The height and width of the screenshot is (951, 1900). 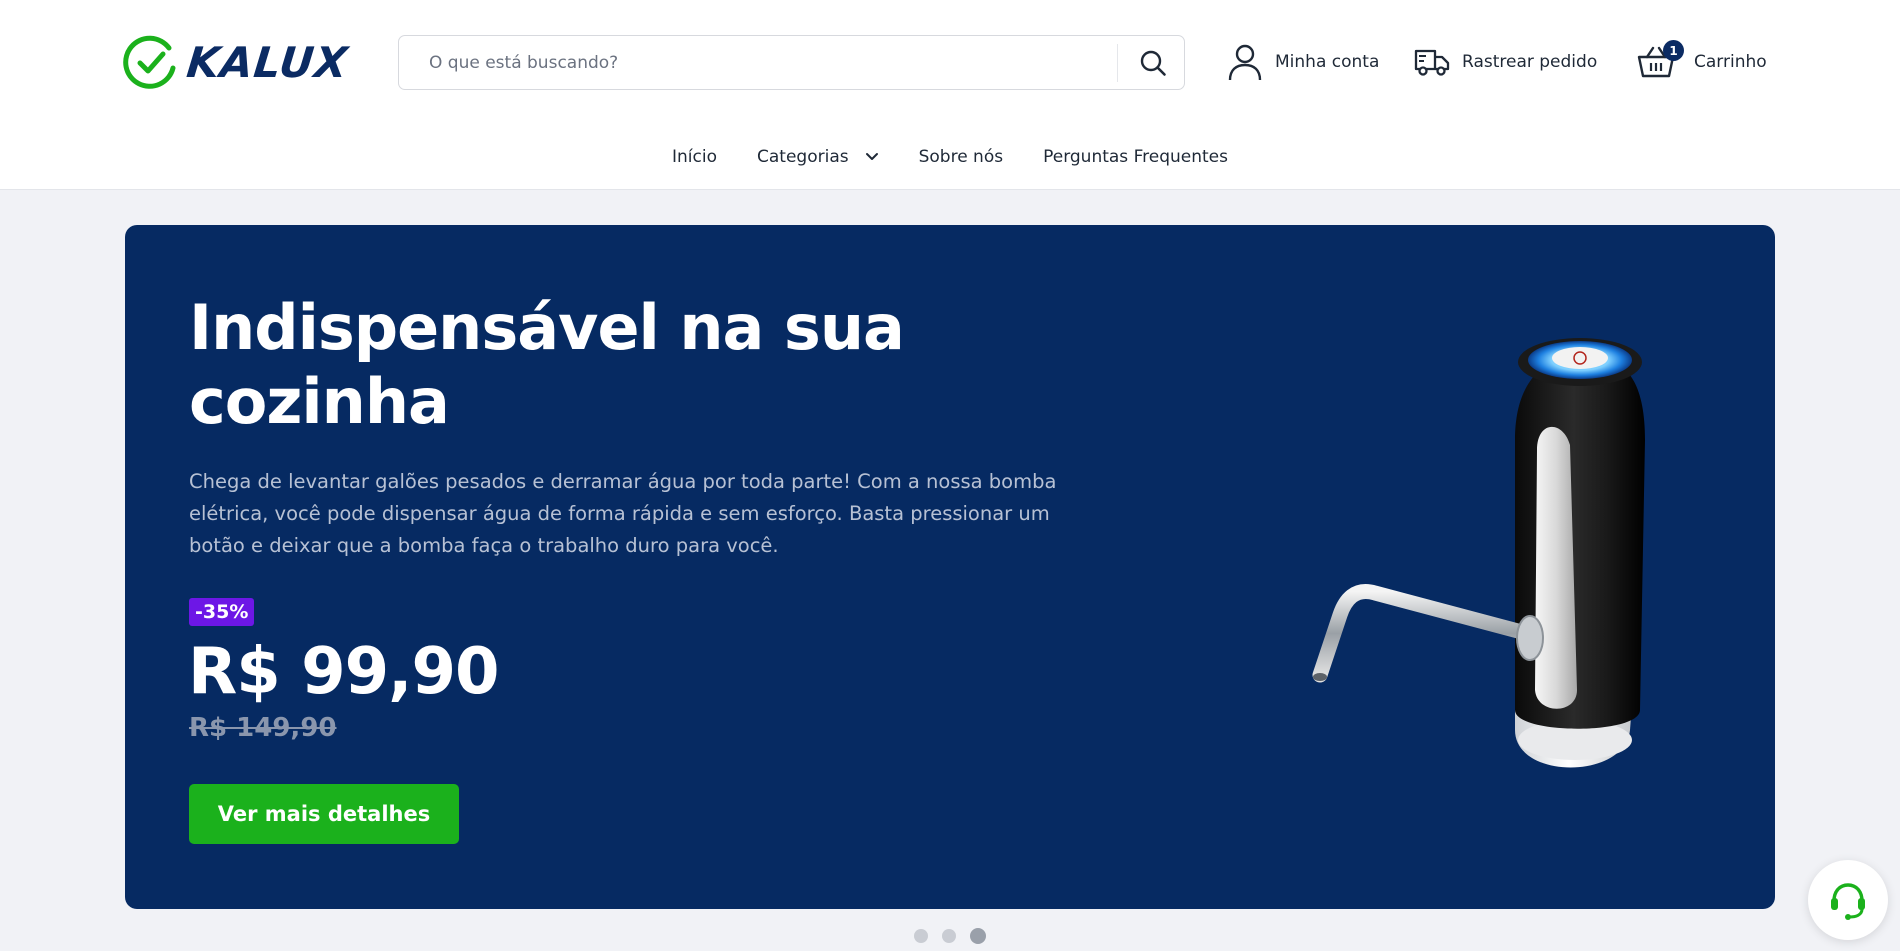 I want to click on search-input, so click(x=799, y=62).